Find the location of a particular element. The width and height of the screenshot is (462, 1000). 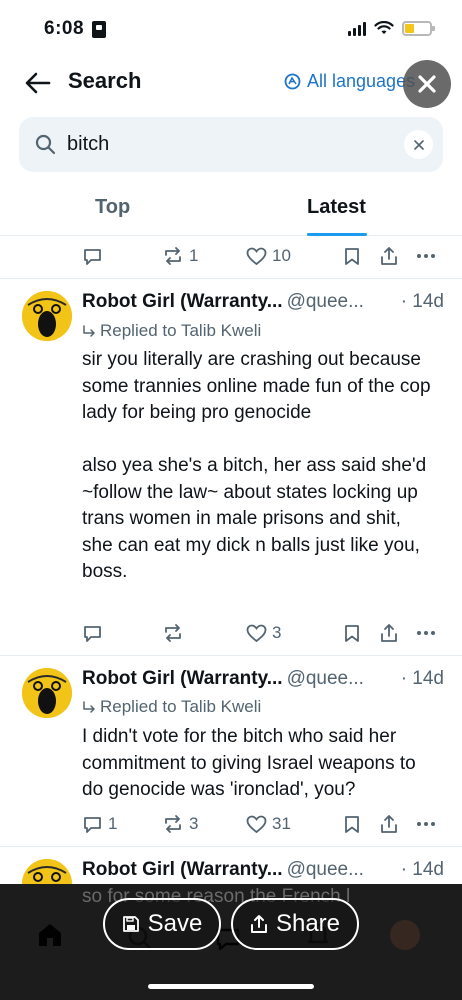

tab-top: Top is located at coordinates (112, 207).